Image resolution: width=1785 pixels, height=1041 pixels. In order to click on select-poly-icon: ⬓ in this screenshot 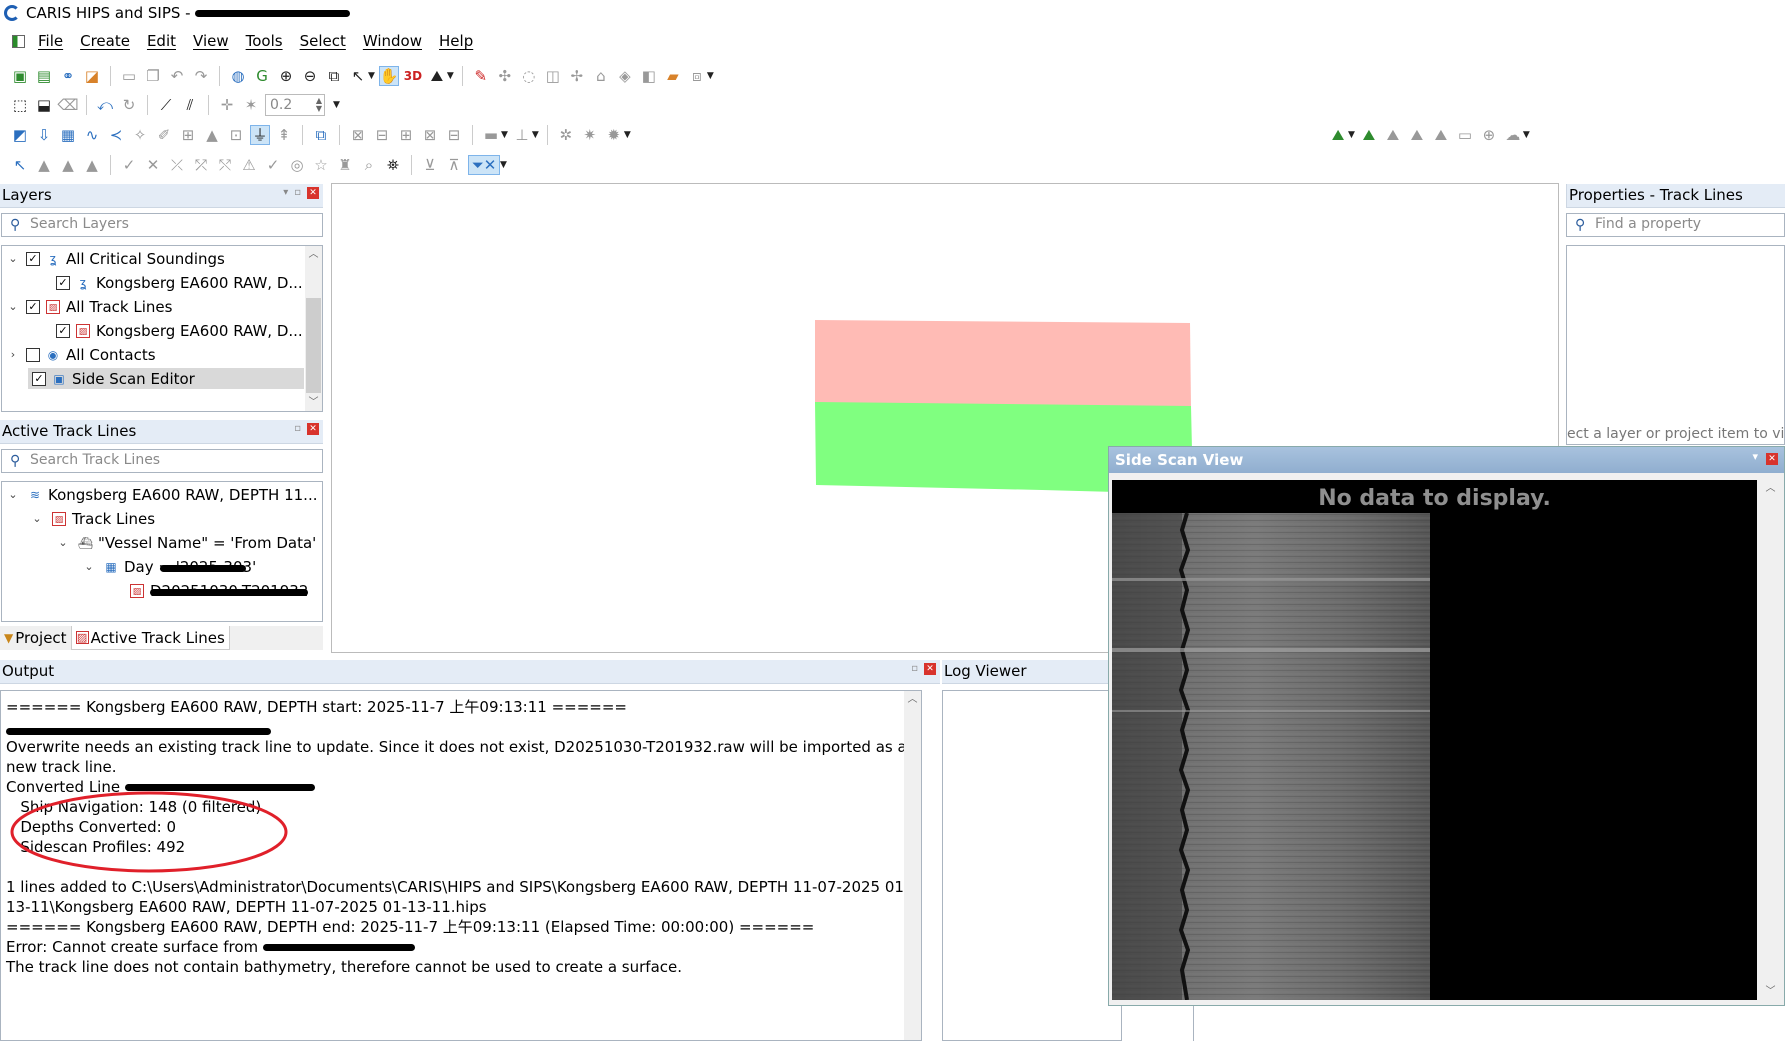, I will do `click(44, 105)`.